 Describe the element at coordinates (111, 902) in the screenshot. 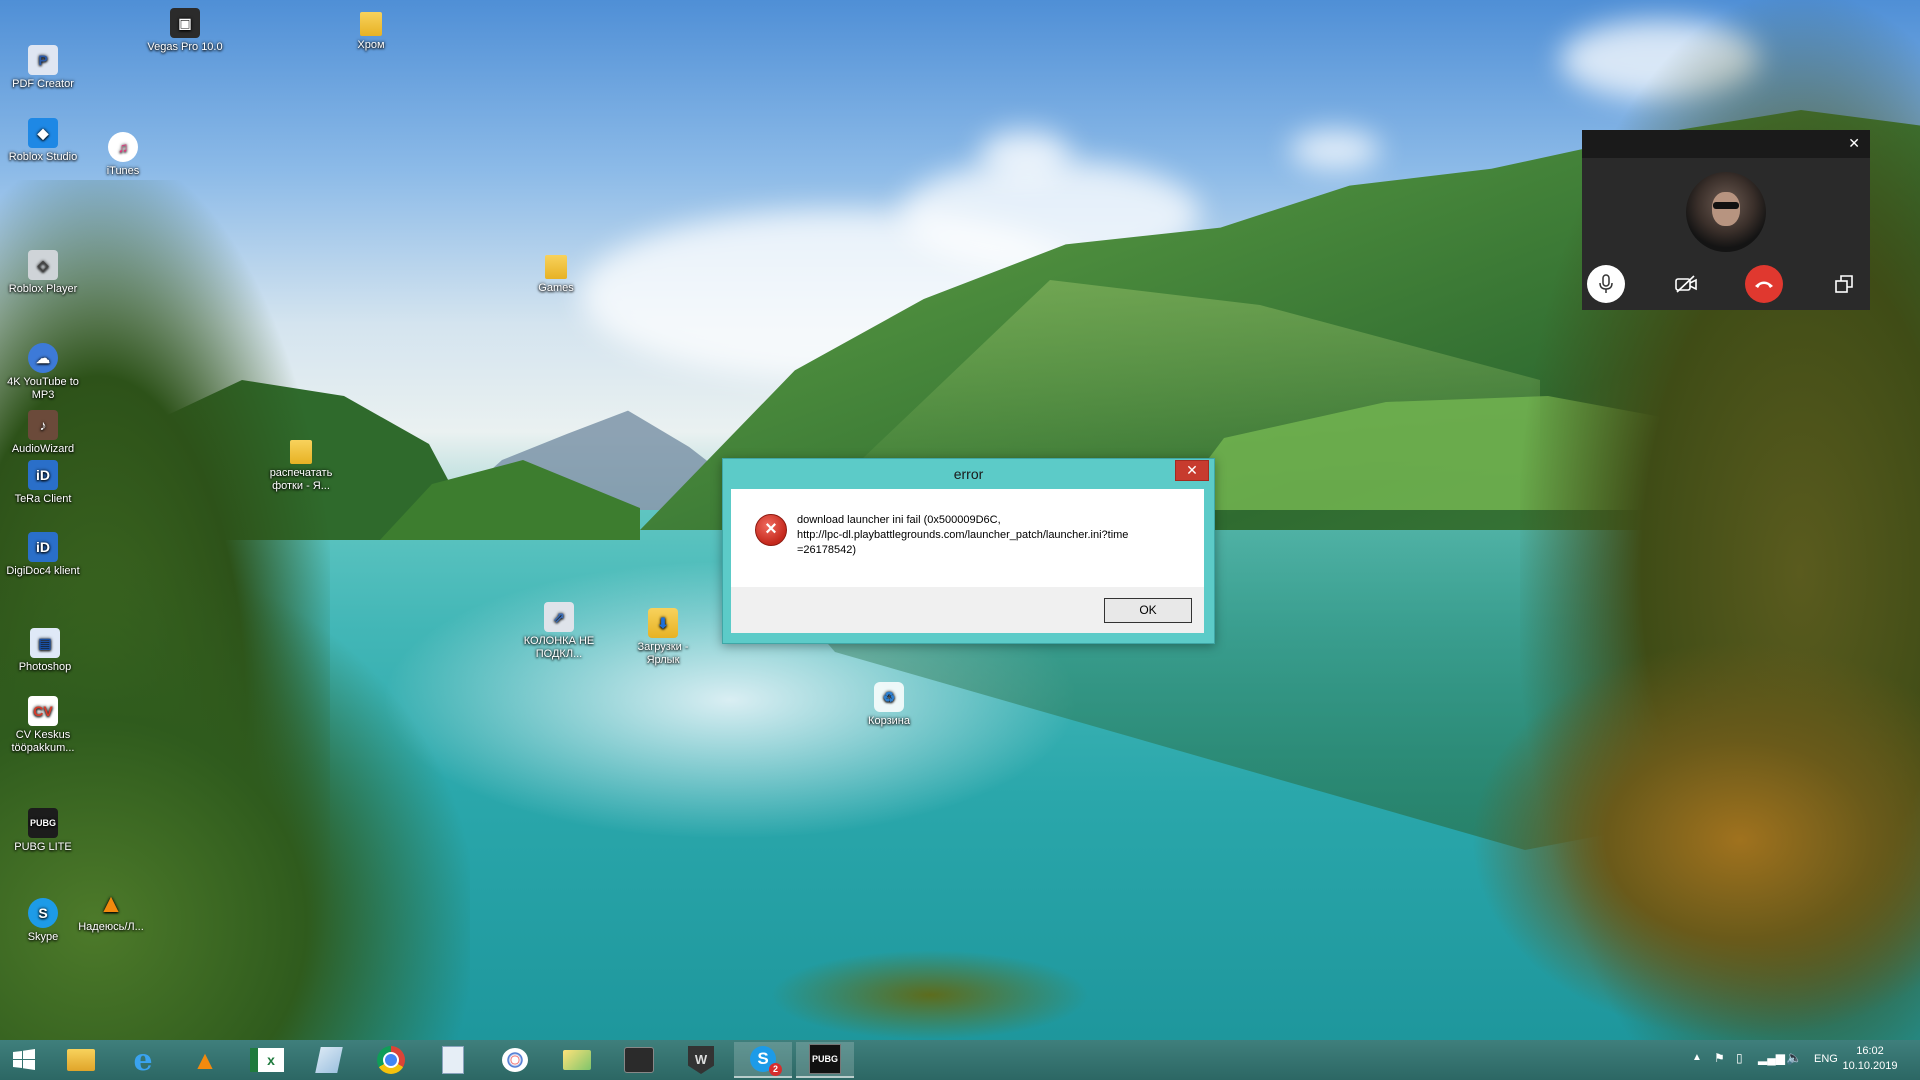

I see `vlc-cone-icon: ▲` at that location.